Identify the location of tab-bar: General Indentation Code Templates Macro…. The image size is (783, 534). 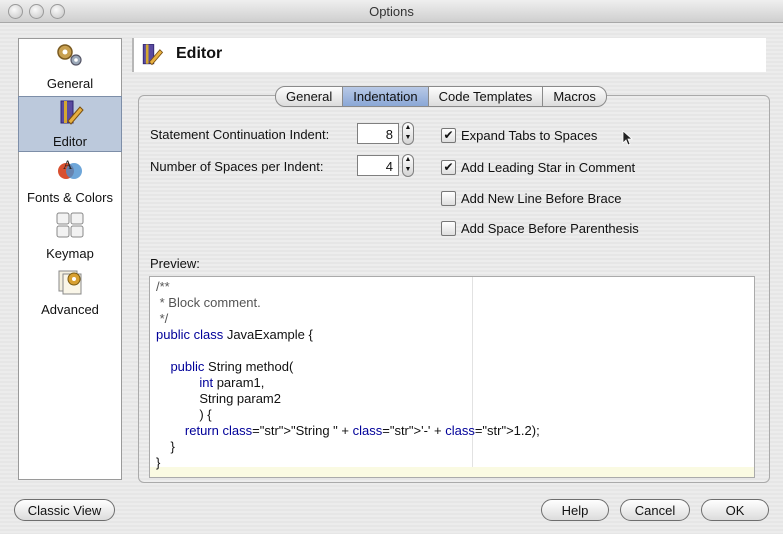
(441, 96).